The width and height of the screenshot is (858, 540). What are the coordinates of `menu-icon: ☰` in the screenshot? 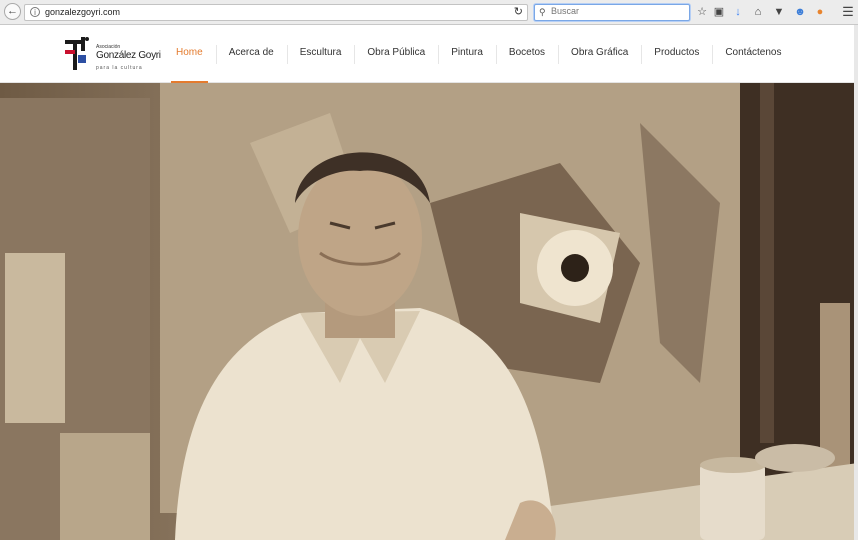 It's located at (848, 12).